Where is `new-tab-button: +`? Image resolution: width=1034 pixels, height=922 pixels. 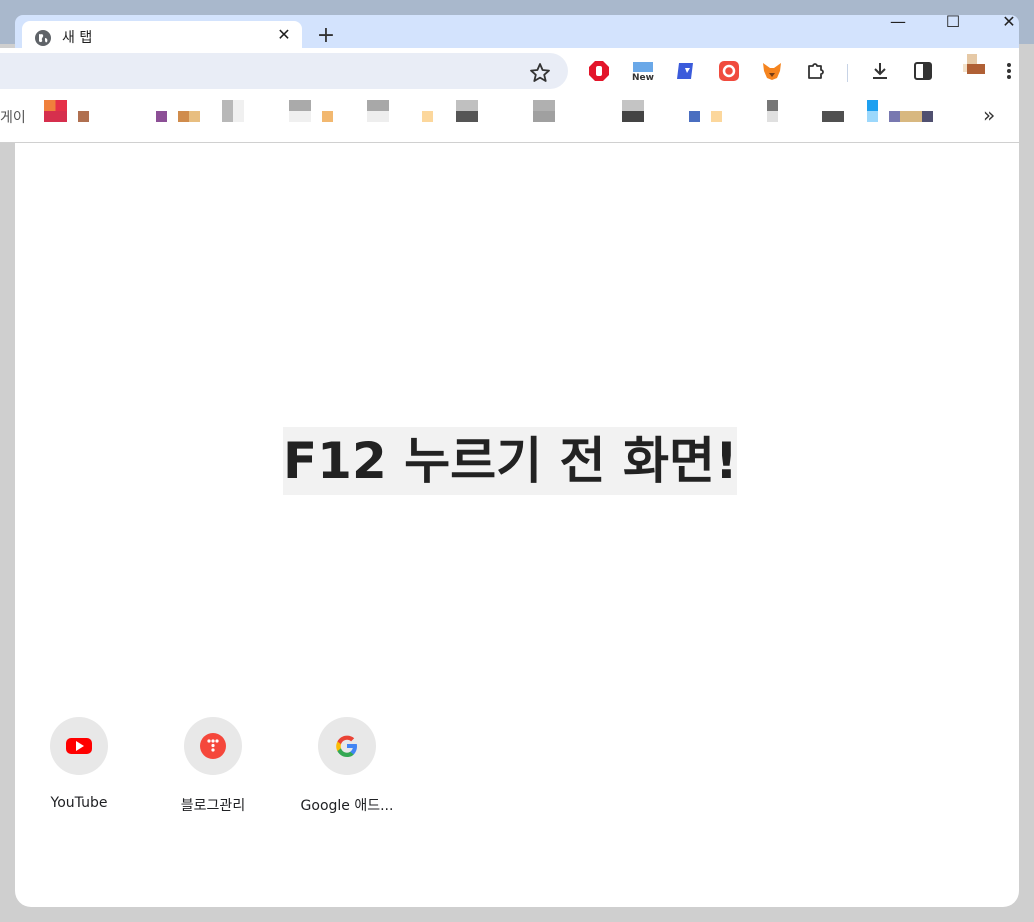
new-tab-button: + is located at coordinates (326, 36).